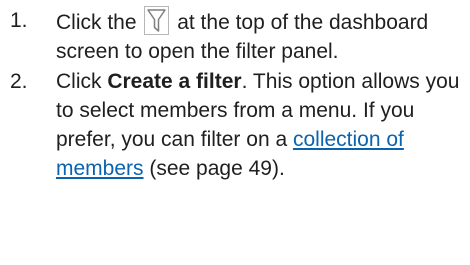 The height and width of the screenshot is (265, 470). Describe the element at coordinates (214, 168) in the screenshot. I see `step-text-after-link: (see page 49).` at that location.